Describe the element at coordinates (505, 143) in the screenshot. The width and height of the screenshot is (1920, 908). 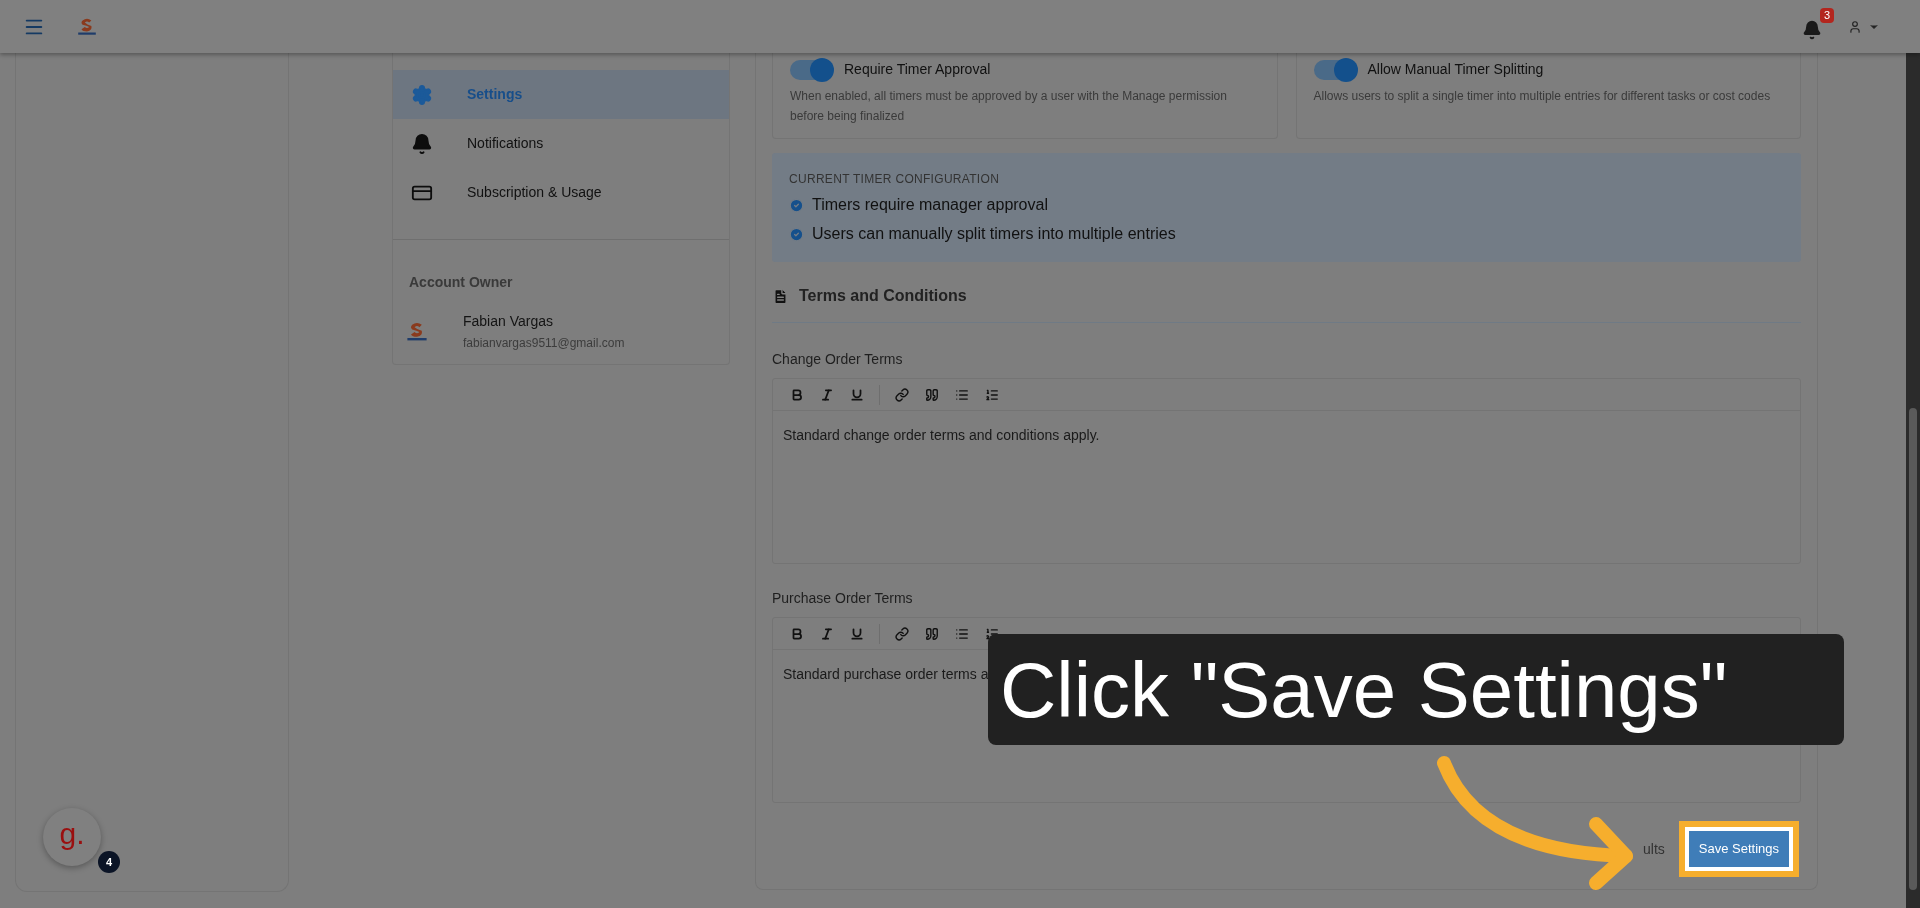
I see `nav-label: Notifications` at that location.